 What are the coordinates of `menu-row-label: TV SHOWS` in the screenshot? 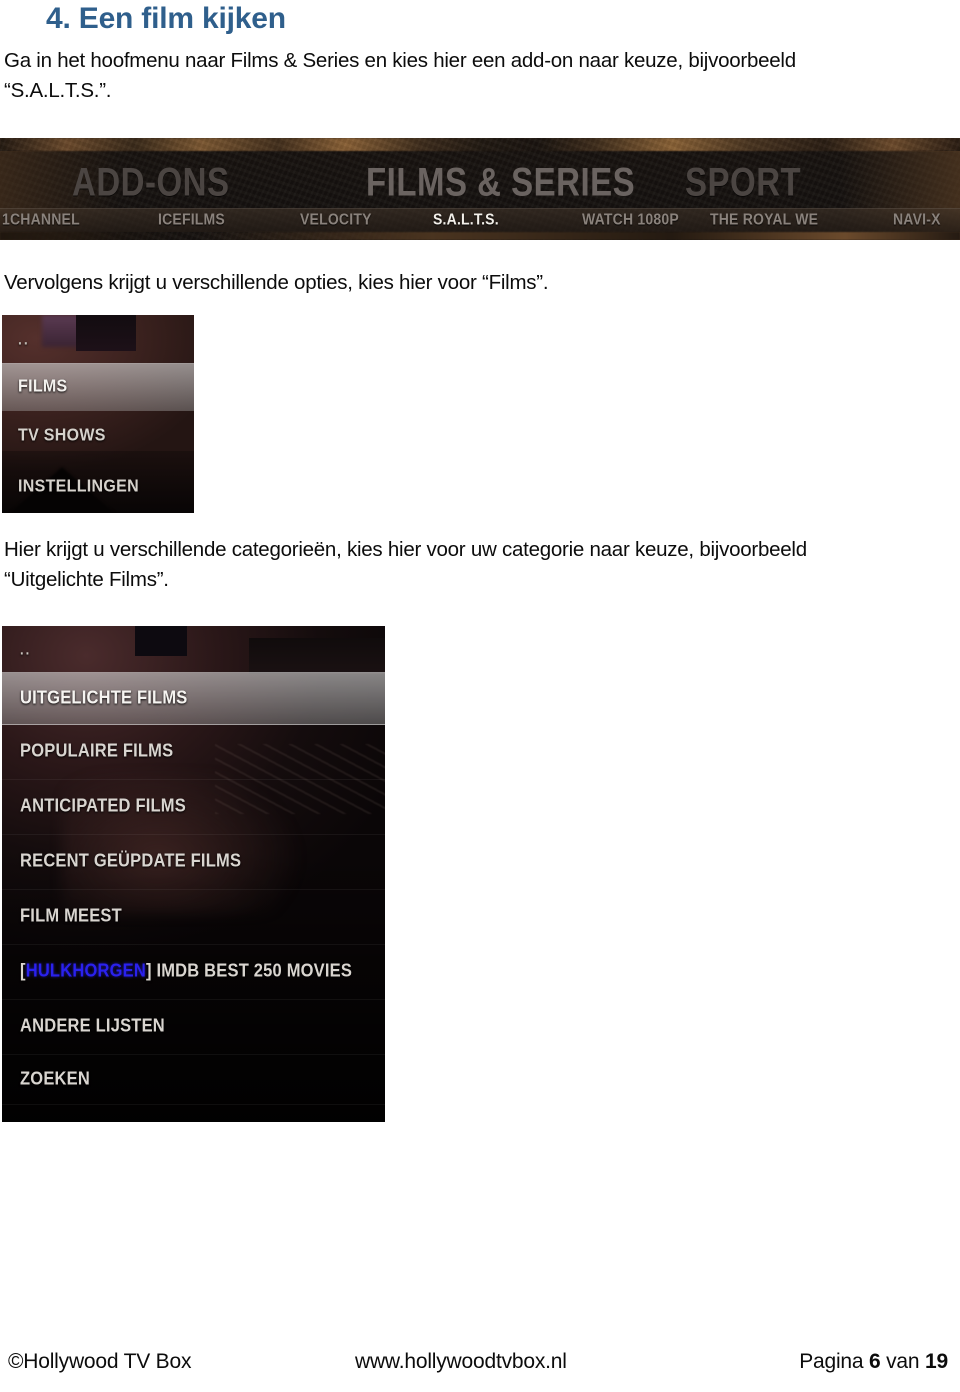 It's located at (62, 435).